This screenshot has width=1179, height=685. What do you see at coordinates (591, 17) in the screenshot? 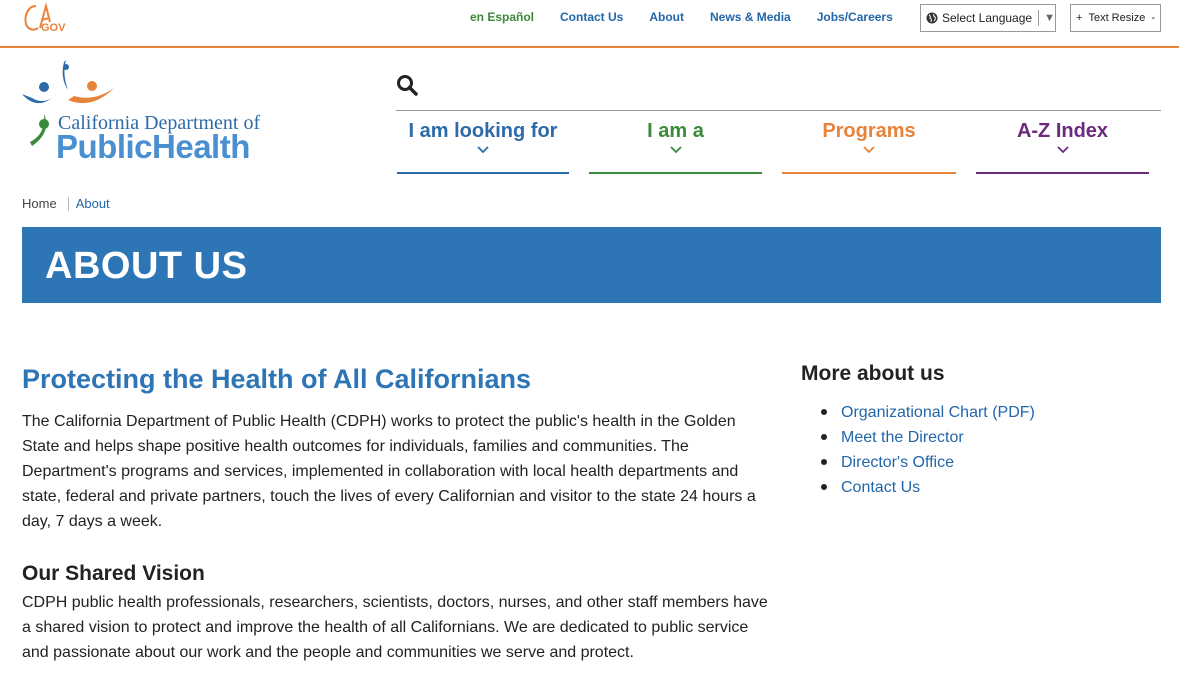
I see `contact-us-link: Contact Us` at bounding box center [591, 17].